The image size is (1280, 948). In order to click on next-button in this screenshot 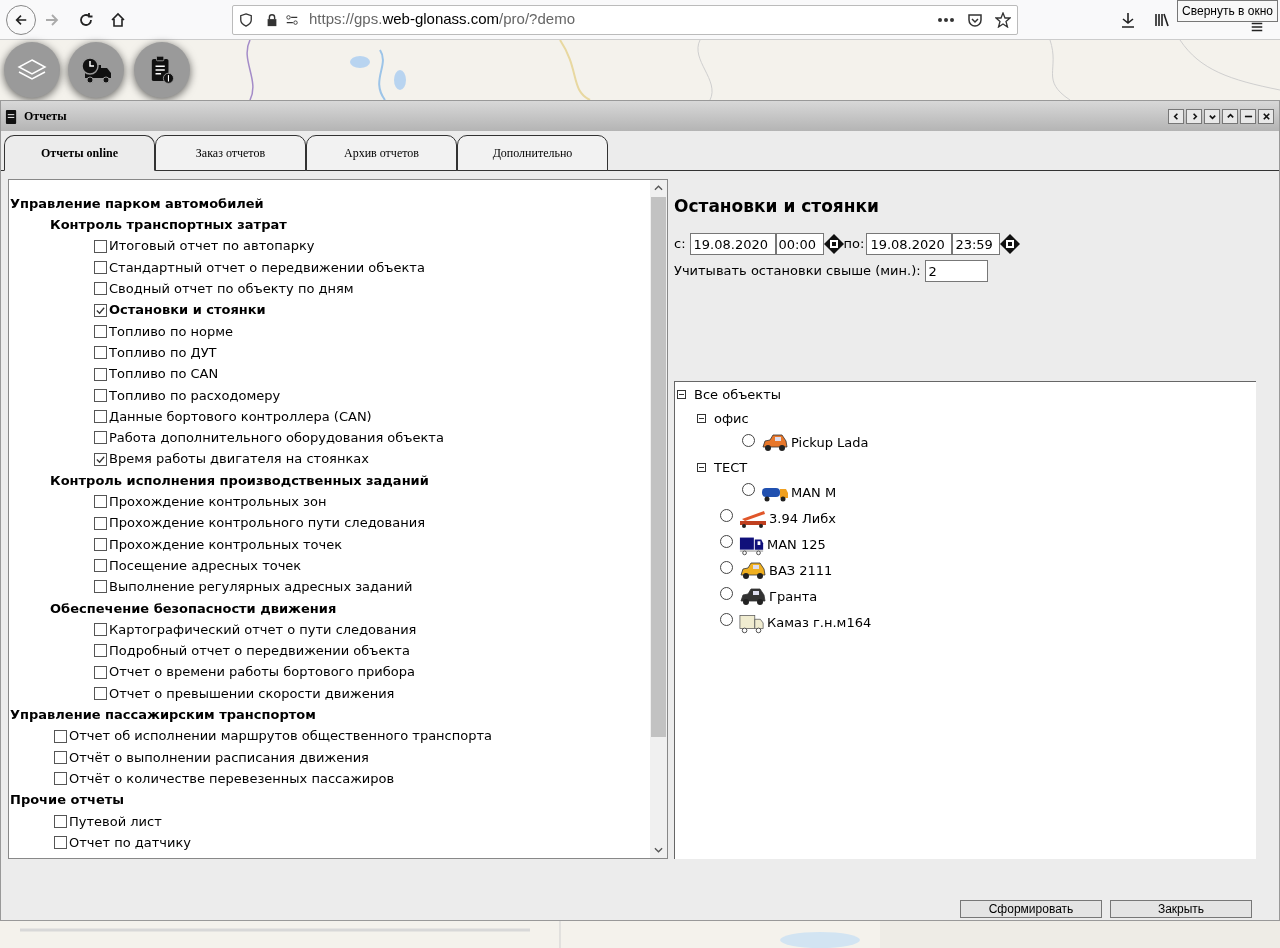, I will do `click(1194, 116)`.